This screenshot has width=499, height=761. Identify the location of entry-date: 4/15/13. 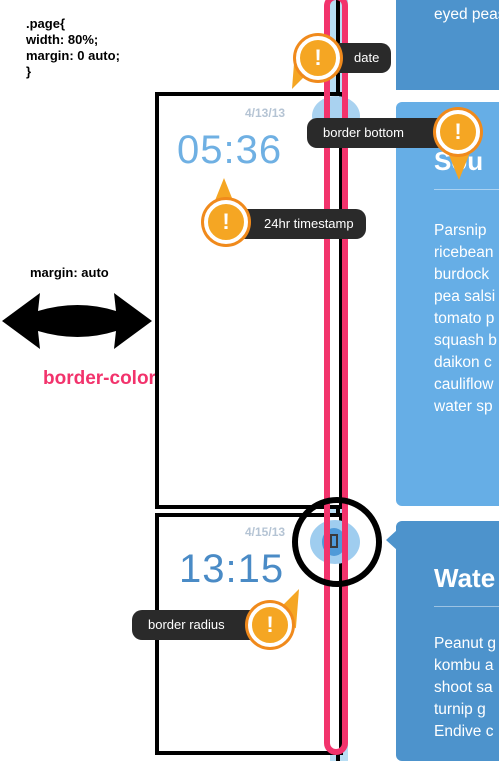
(265, 532).